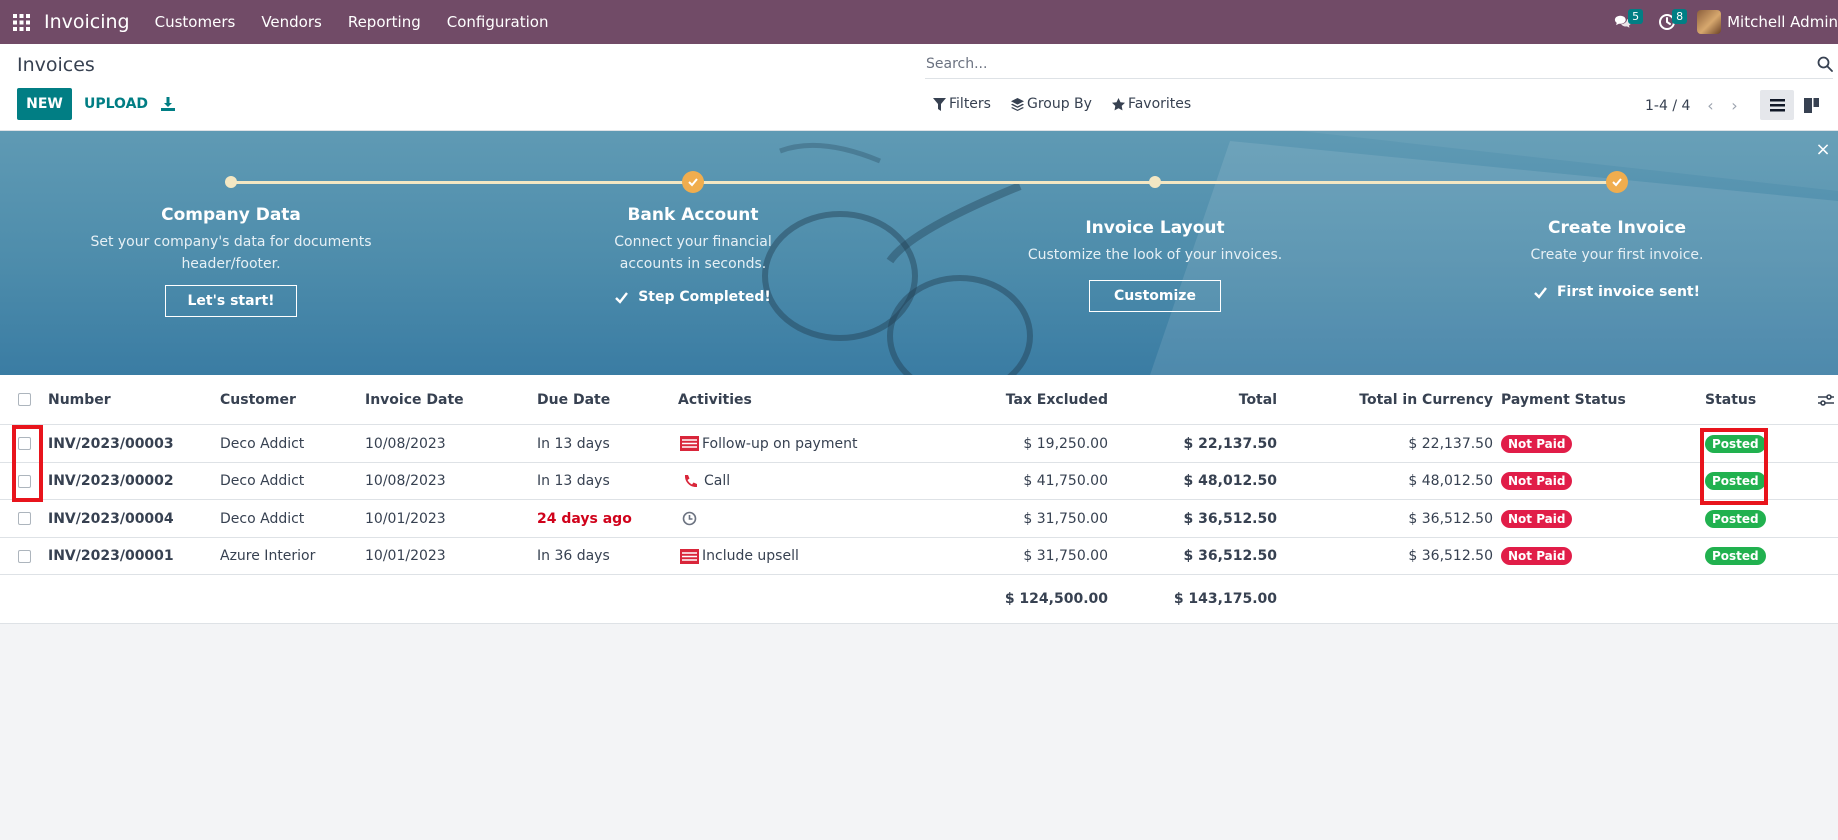  Describe the element at coordinates (405, 481) in the screenshot. I see `invoice-date: 10/08/2023` at that location.